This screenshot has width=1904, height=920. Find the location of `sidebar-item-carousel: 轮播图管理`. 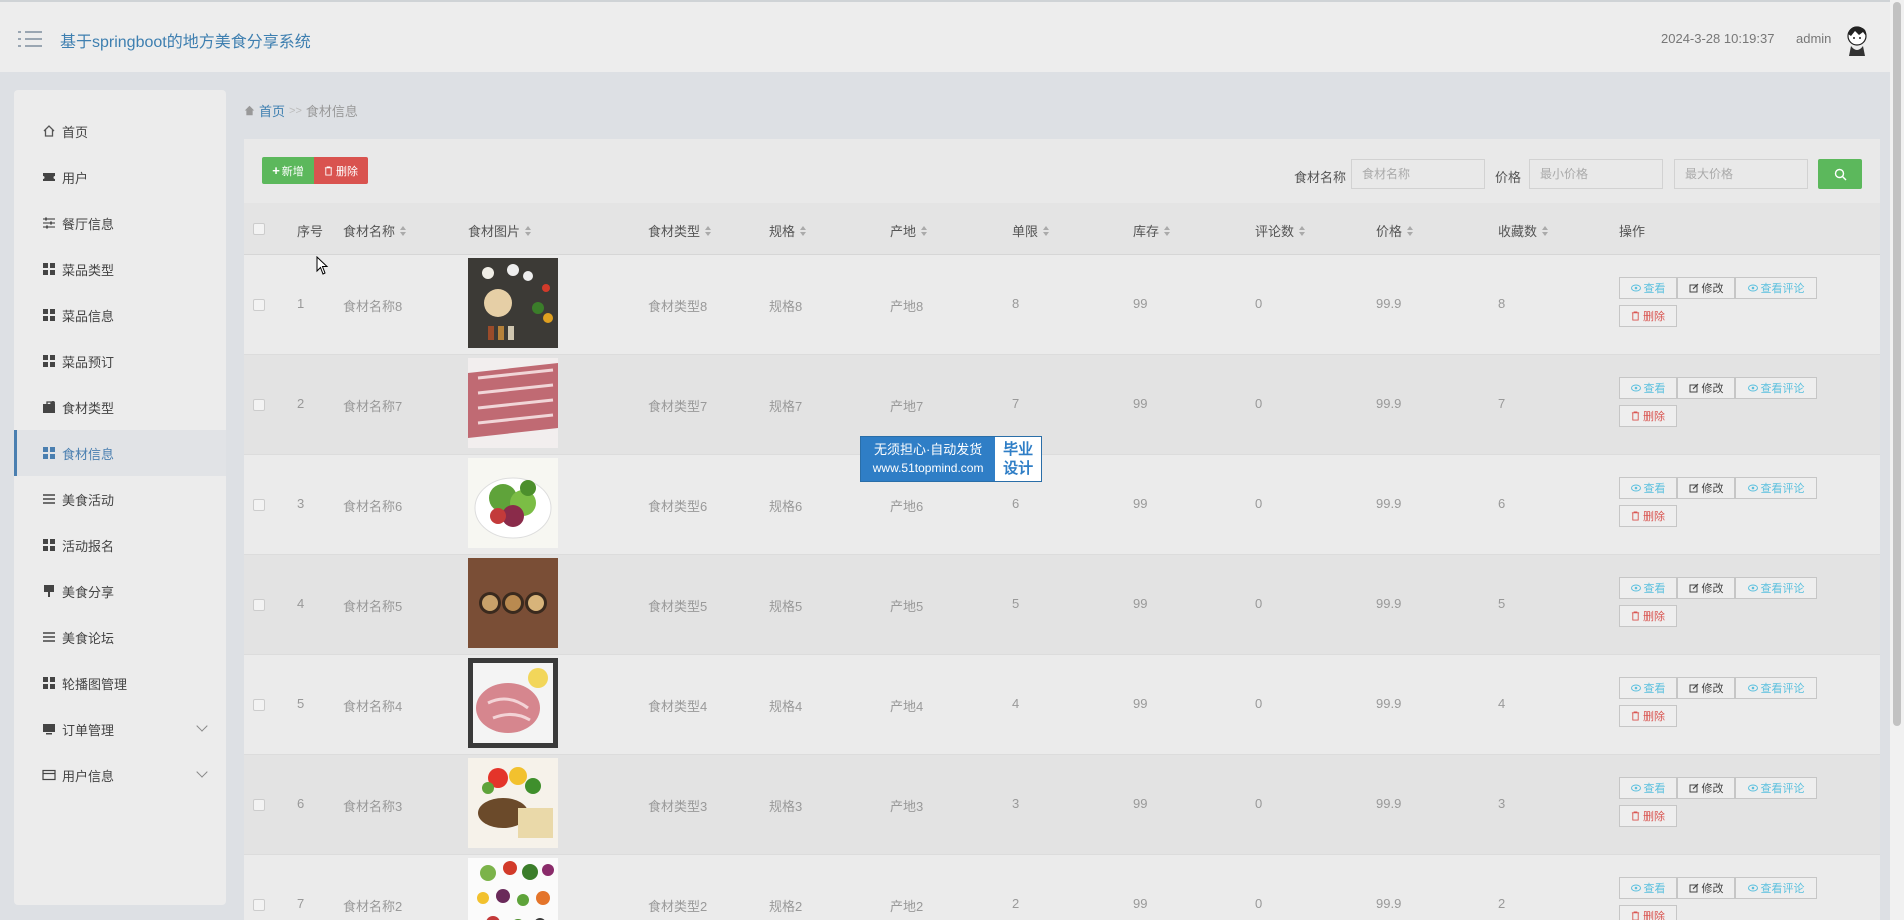

sidebar-item-carousel: 轮播图管理 is located at coordinates (120, 683).